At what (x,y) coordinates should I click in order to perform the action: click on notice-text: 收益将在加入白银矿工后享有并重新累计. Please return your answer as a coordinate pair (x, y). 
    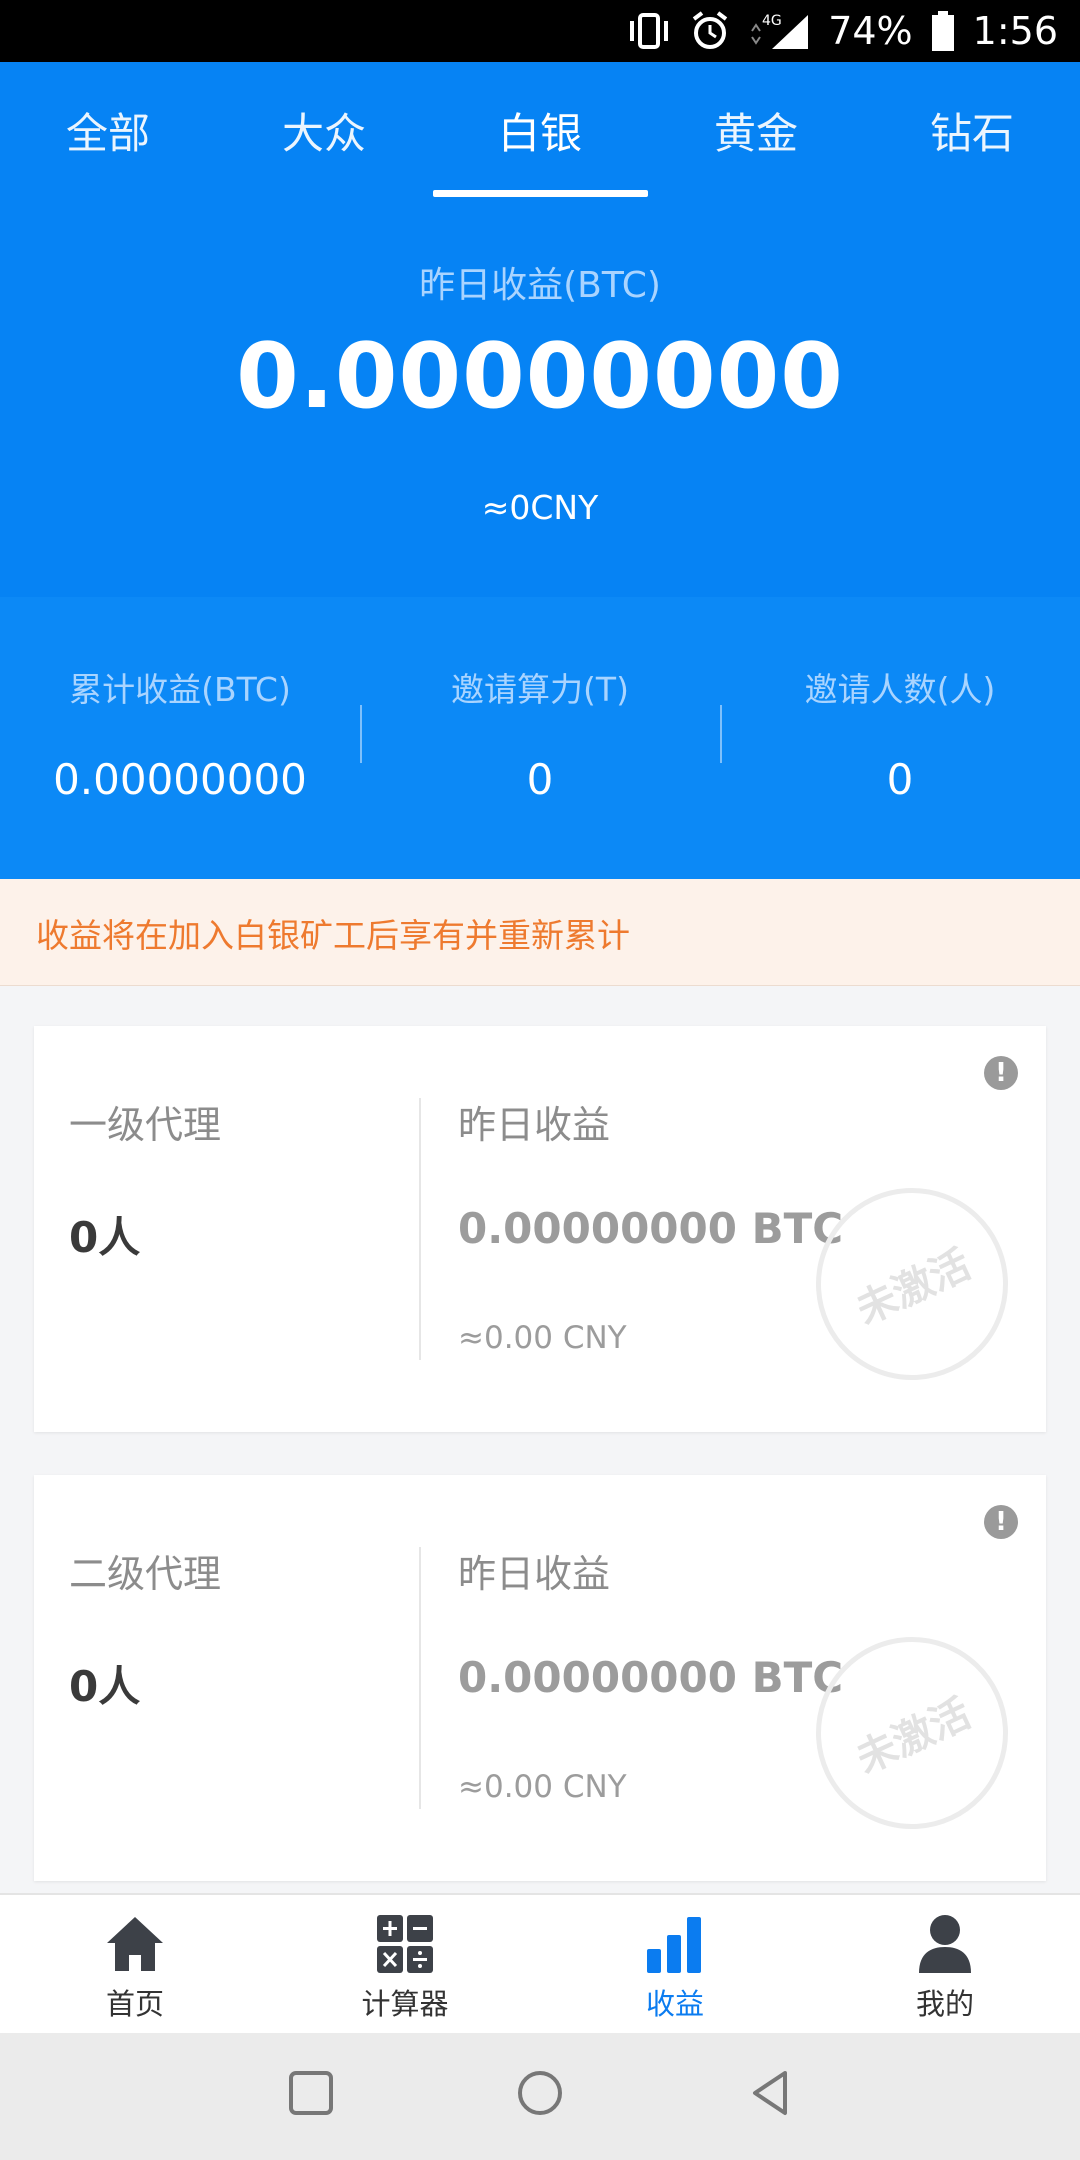
    Looking at the image, I should click on (333, 935).